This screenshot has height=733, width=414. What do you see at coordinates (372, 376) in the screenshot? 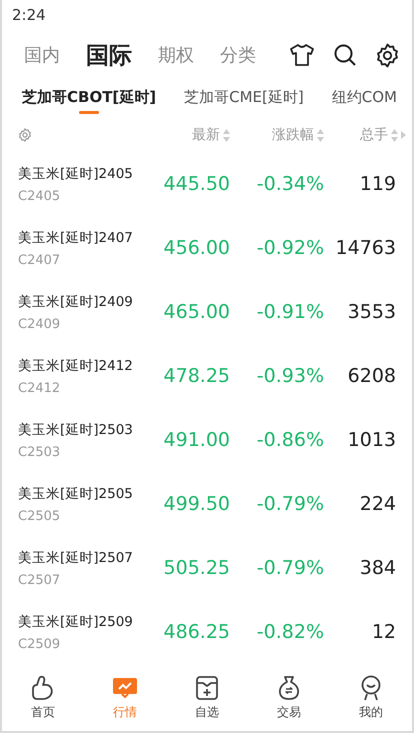
I see `volume-cell: 6208` at bounding box center [372, 376].